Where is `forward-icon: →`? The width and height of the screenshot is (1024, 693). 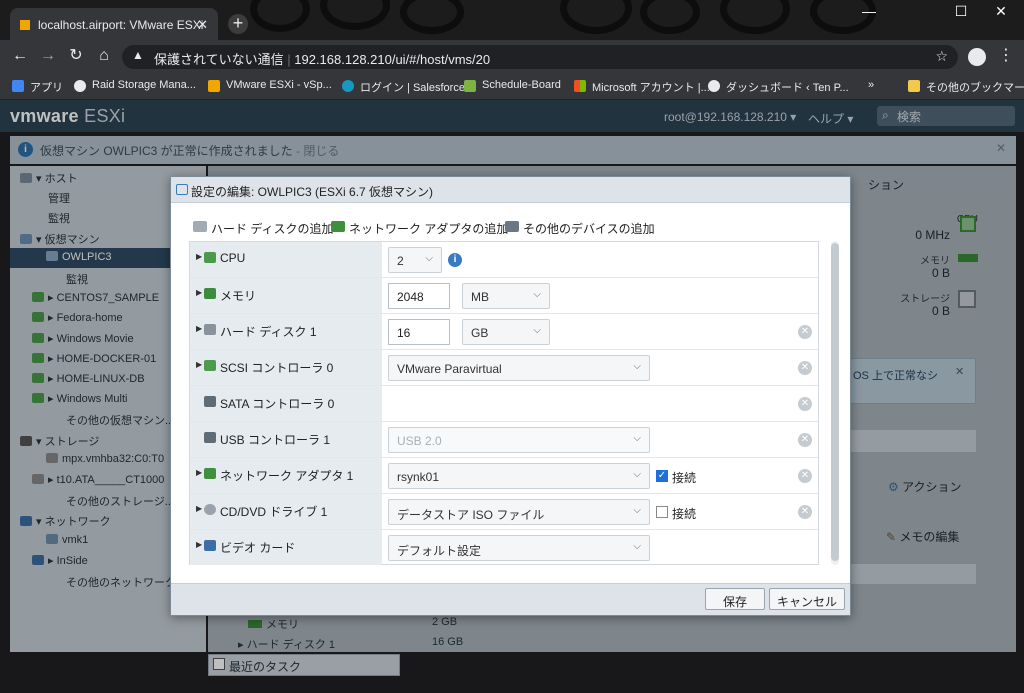 forward-icon: → is located at coordinates (48, 57).